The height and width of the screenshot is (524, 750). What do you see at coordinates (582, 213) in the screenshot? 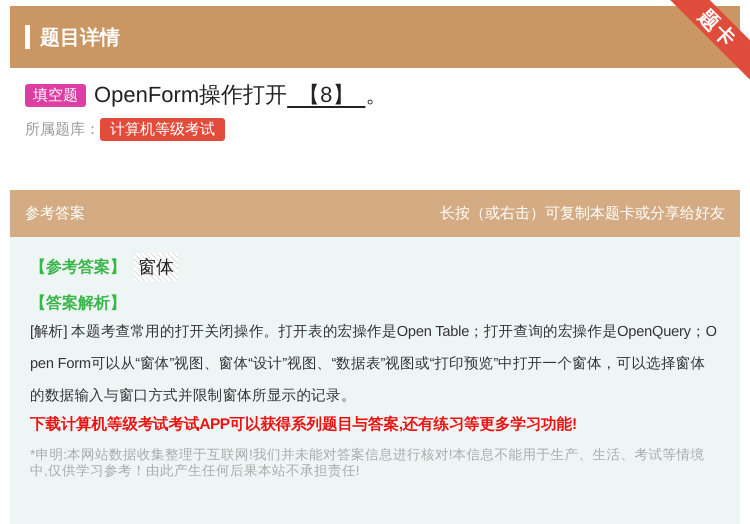
I see `share-hint: 长按（或右击）可复制本题卡或分享给好友` at bounding box center [582, 213].